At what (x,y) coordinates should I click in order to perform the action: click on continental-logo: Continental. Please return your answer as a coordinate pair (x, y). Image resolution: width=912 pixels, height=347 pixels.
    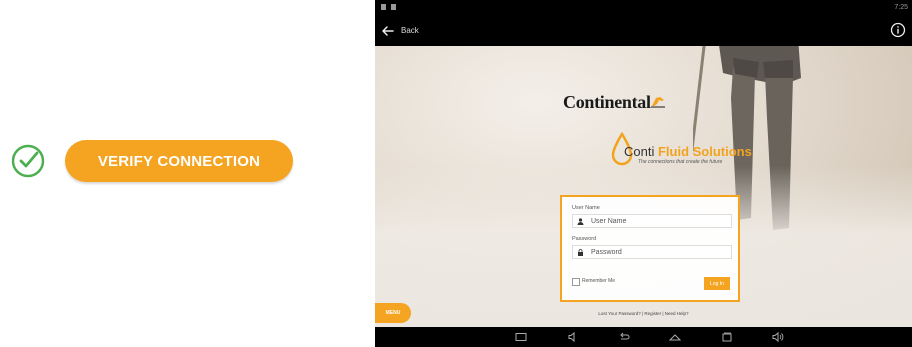
    Looking at the image, I should click on (607, 102).